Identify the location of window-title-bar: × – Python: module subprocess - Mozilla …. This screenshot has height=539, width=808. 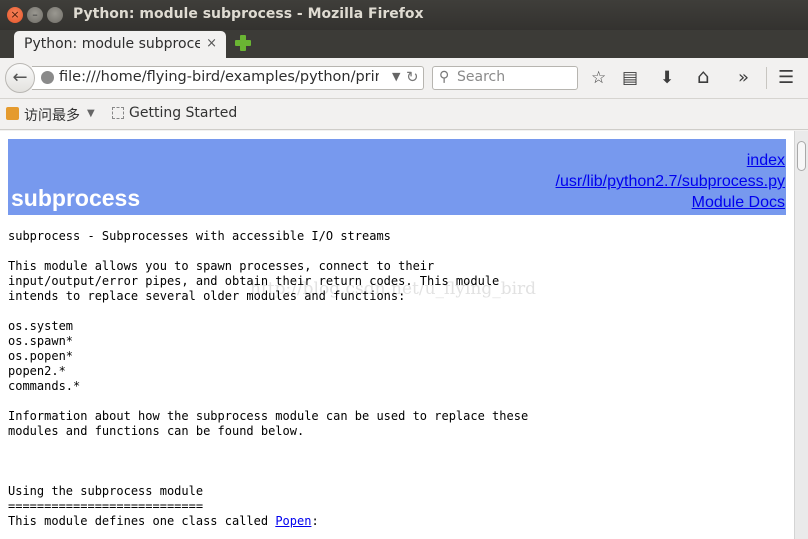
(404, 15).